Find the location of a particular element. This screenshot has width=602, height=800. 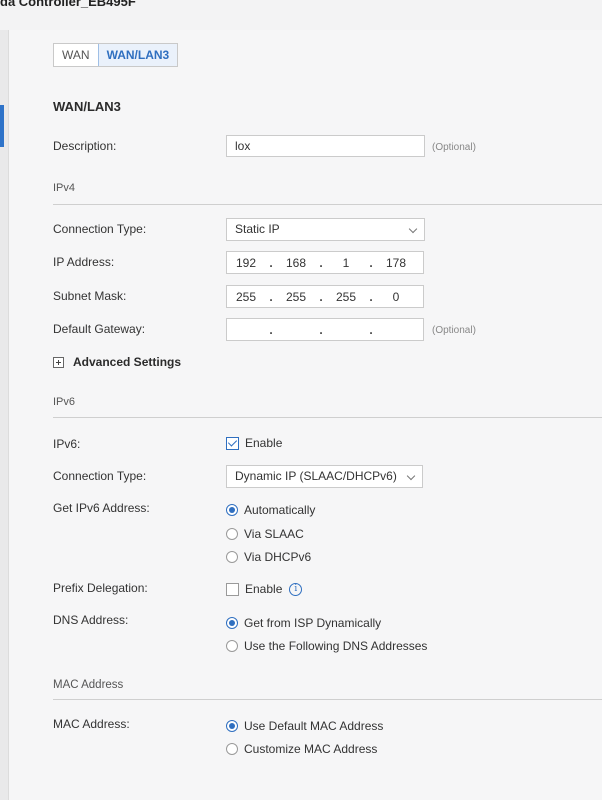

window-title: da Controller_EB495F is located at coordinates (68, 4).